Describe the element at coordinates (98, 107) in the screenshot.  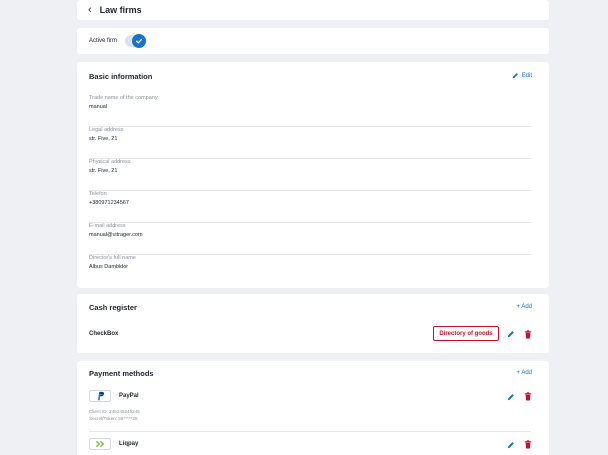
I see `field-value: manual` at that location.